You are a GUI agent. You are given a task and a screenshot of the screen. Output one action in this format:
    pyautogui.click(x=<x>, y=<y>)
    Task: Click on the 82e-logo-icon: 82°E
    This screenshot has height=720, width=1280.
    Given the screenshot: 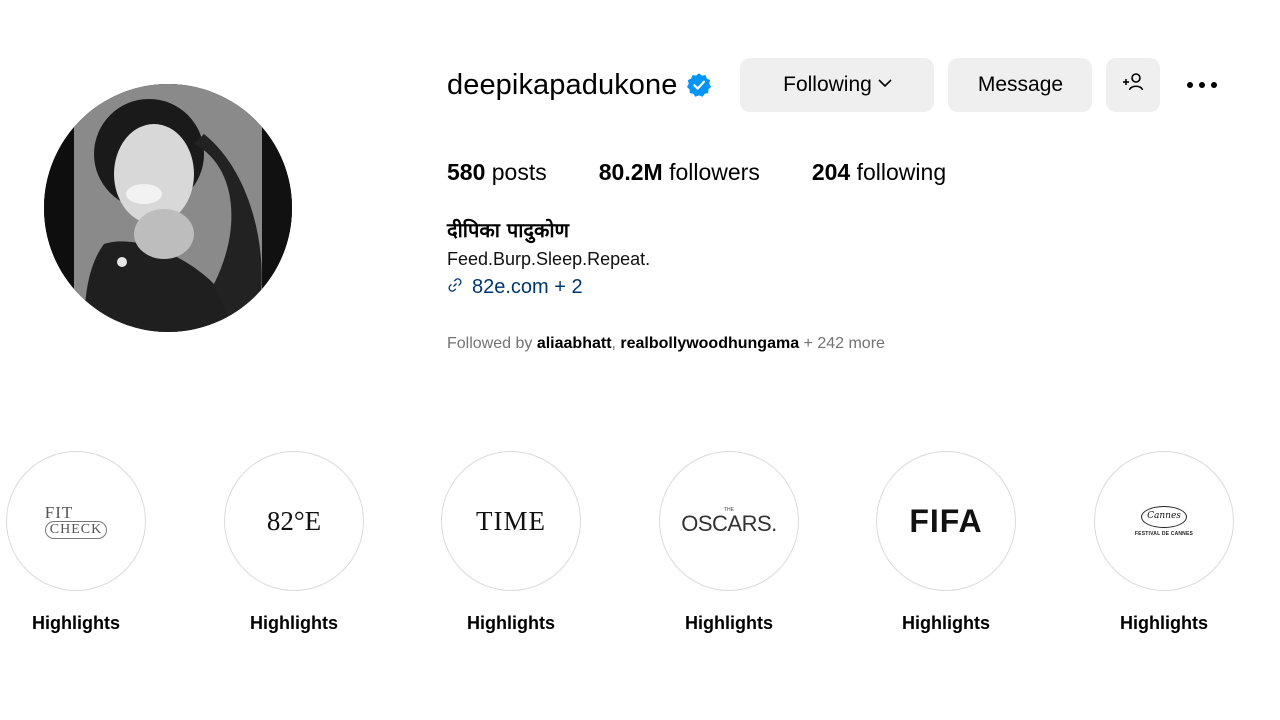 What is the action you would take?
    pyautogui.click(x=294, y=520)
    